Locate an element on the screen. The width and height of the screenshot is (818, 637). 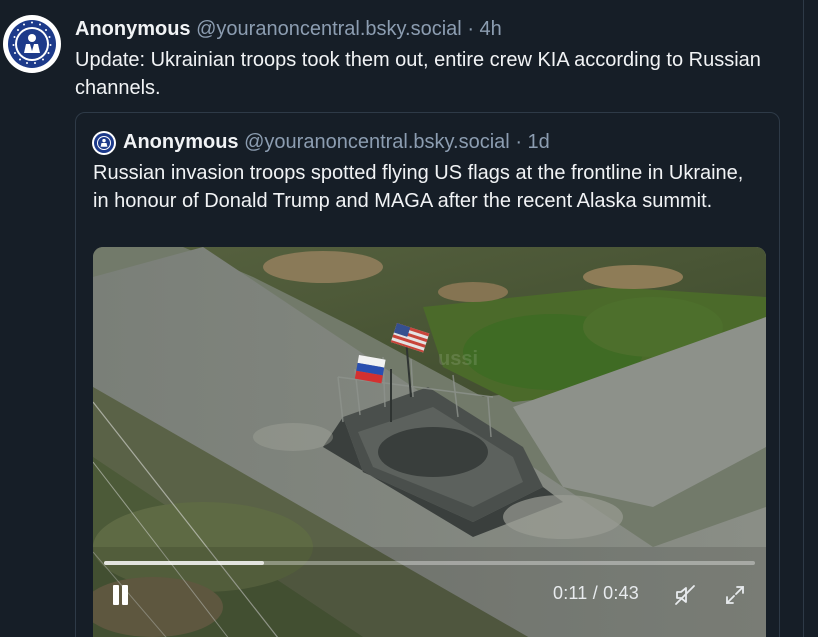
current-time: 0:11 is located at coordinates (570, 593).